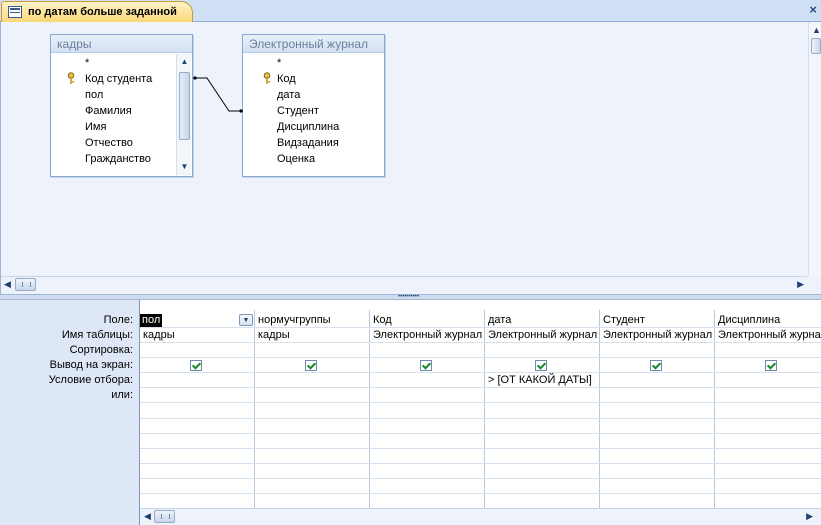  What do you see at coordinates (404, 284) in the screenshot?
I see `diagram-horizontal-scrollbar: ◀ ▶` at bounding box center [404, 284].